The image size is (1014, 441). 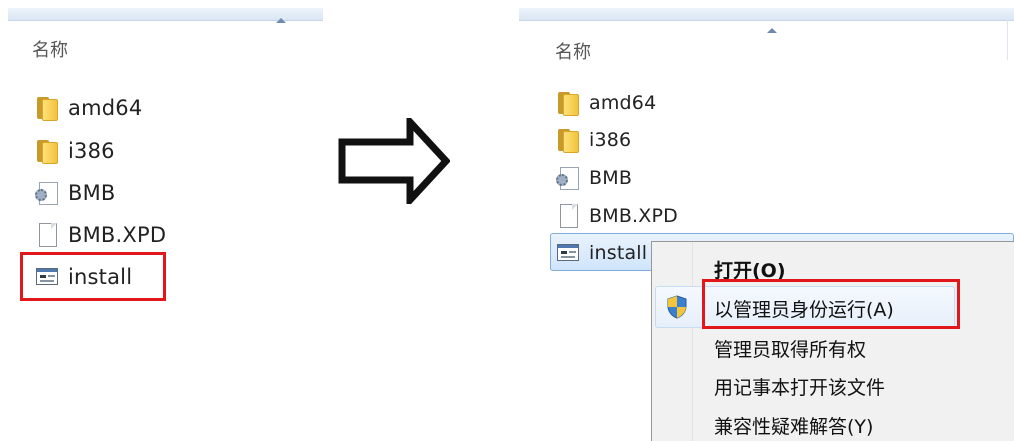 I want to click on right-arrow-icon, so click(x=394, y=161).